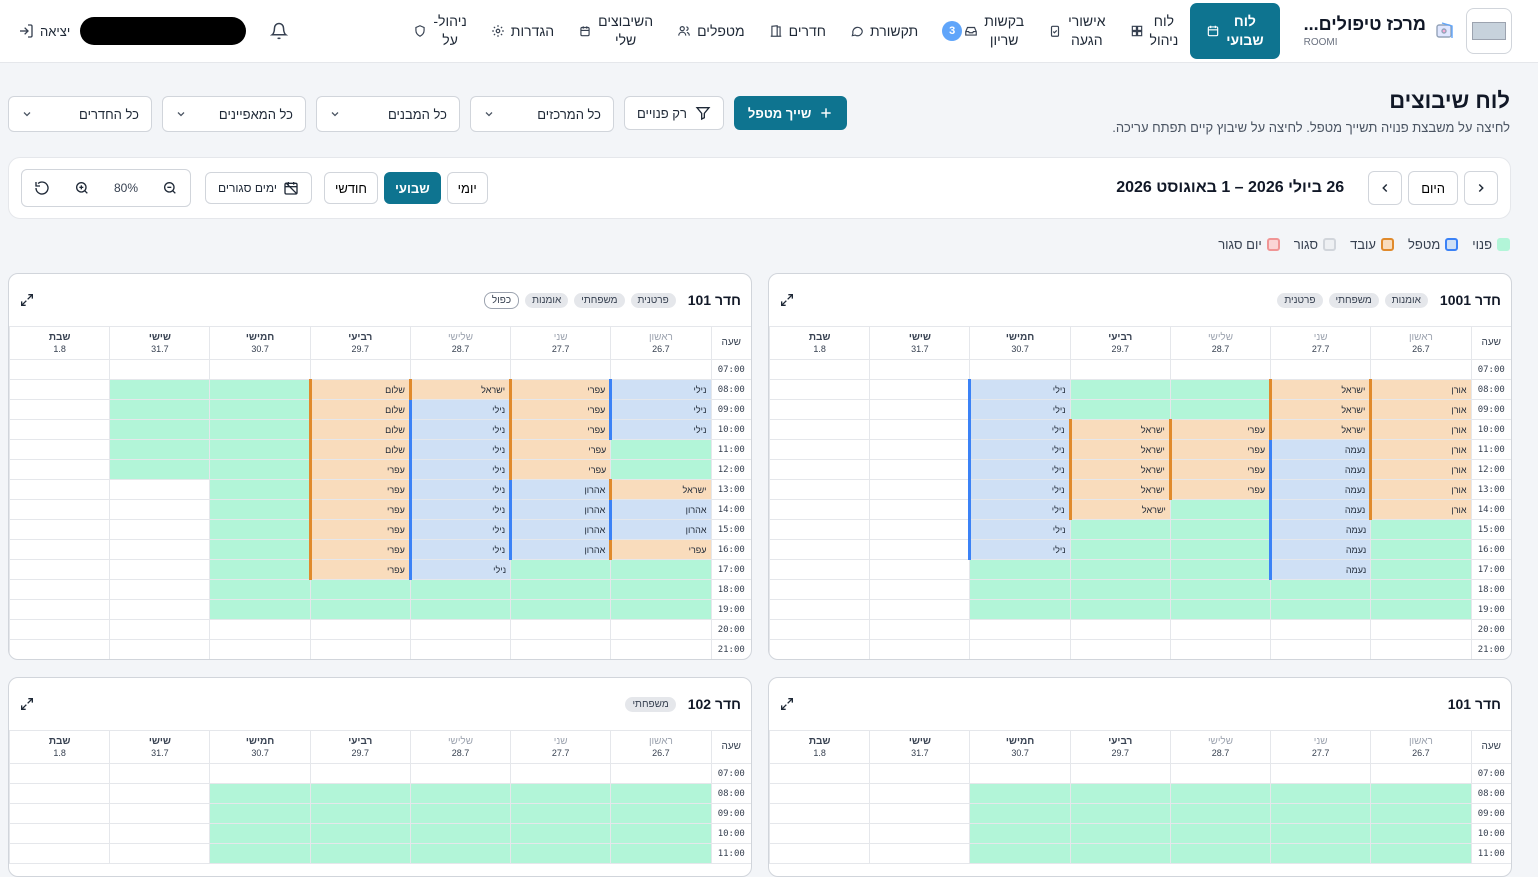  I want to click on nav-item-comms: תקשורת, so click(884, 31).